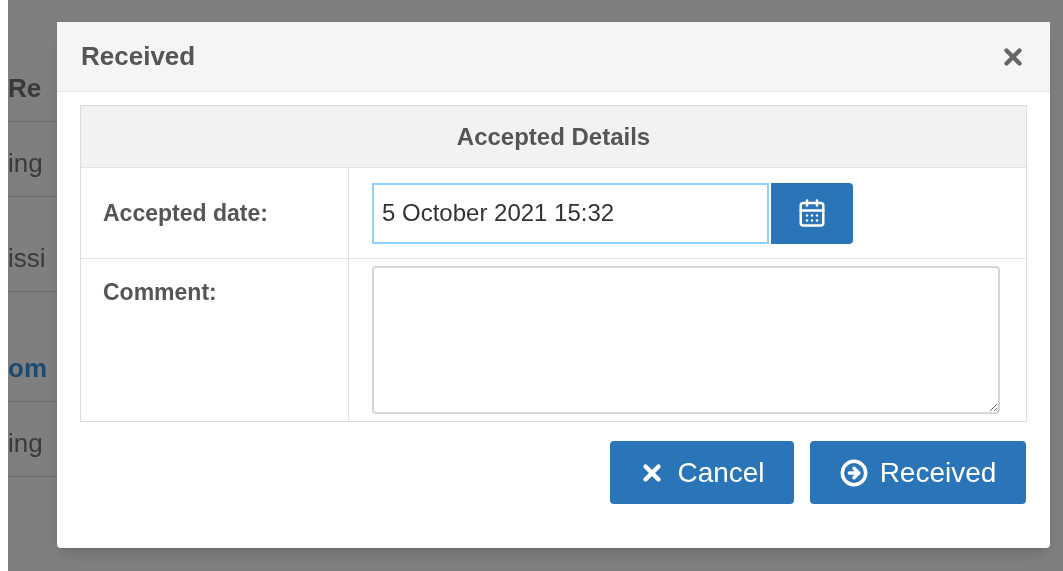  Describe the element at coordinates (702, 472) in the screenshot. I see `cancel-button: Cancel` at that location.